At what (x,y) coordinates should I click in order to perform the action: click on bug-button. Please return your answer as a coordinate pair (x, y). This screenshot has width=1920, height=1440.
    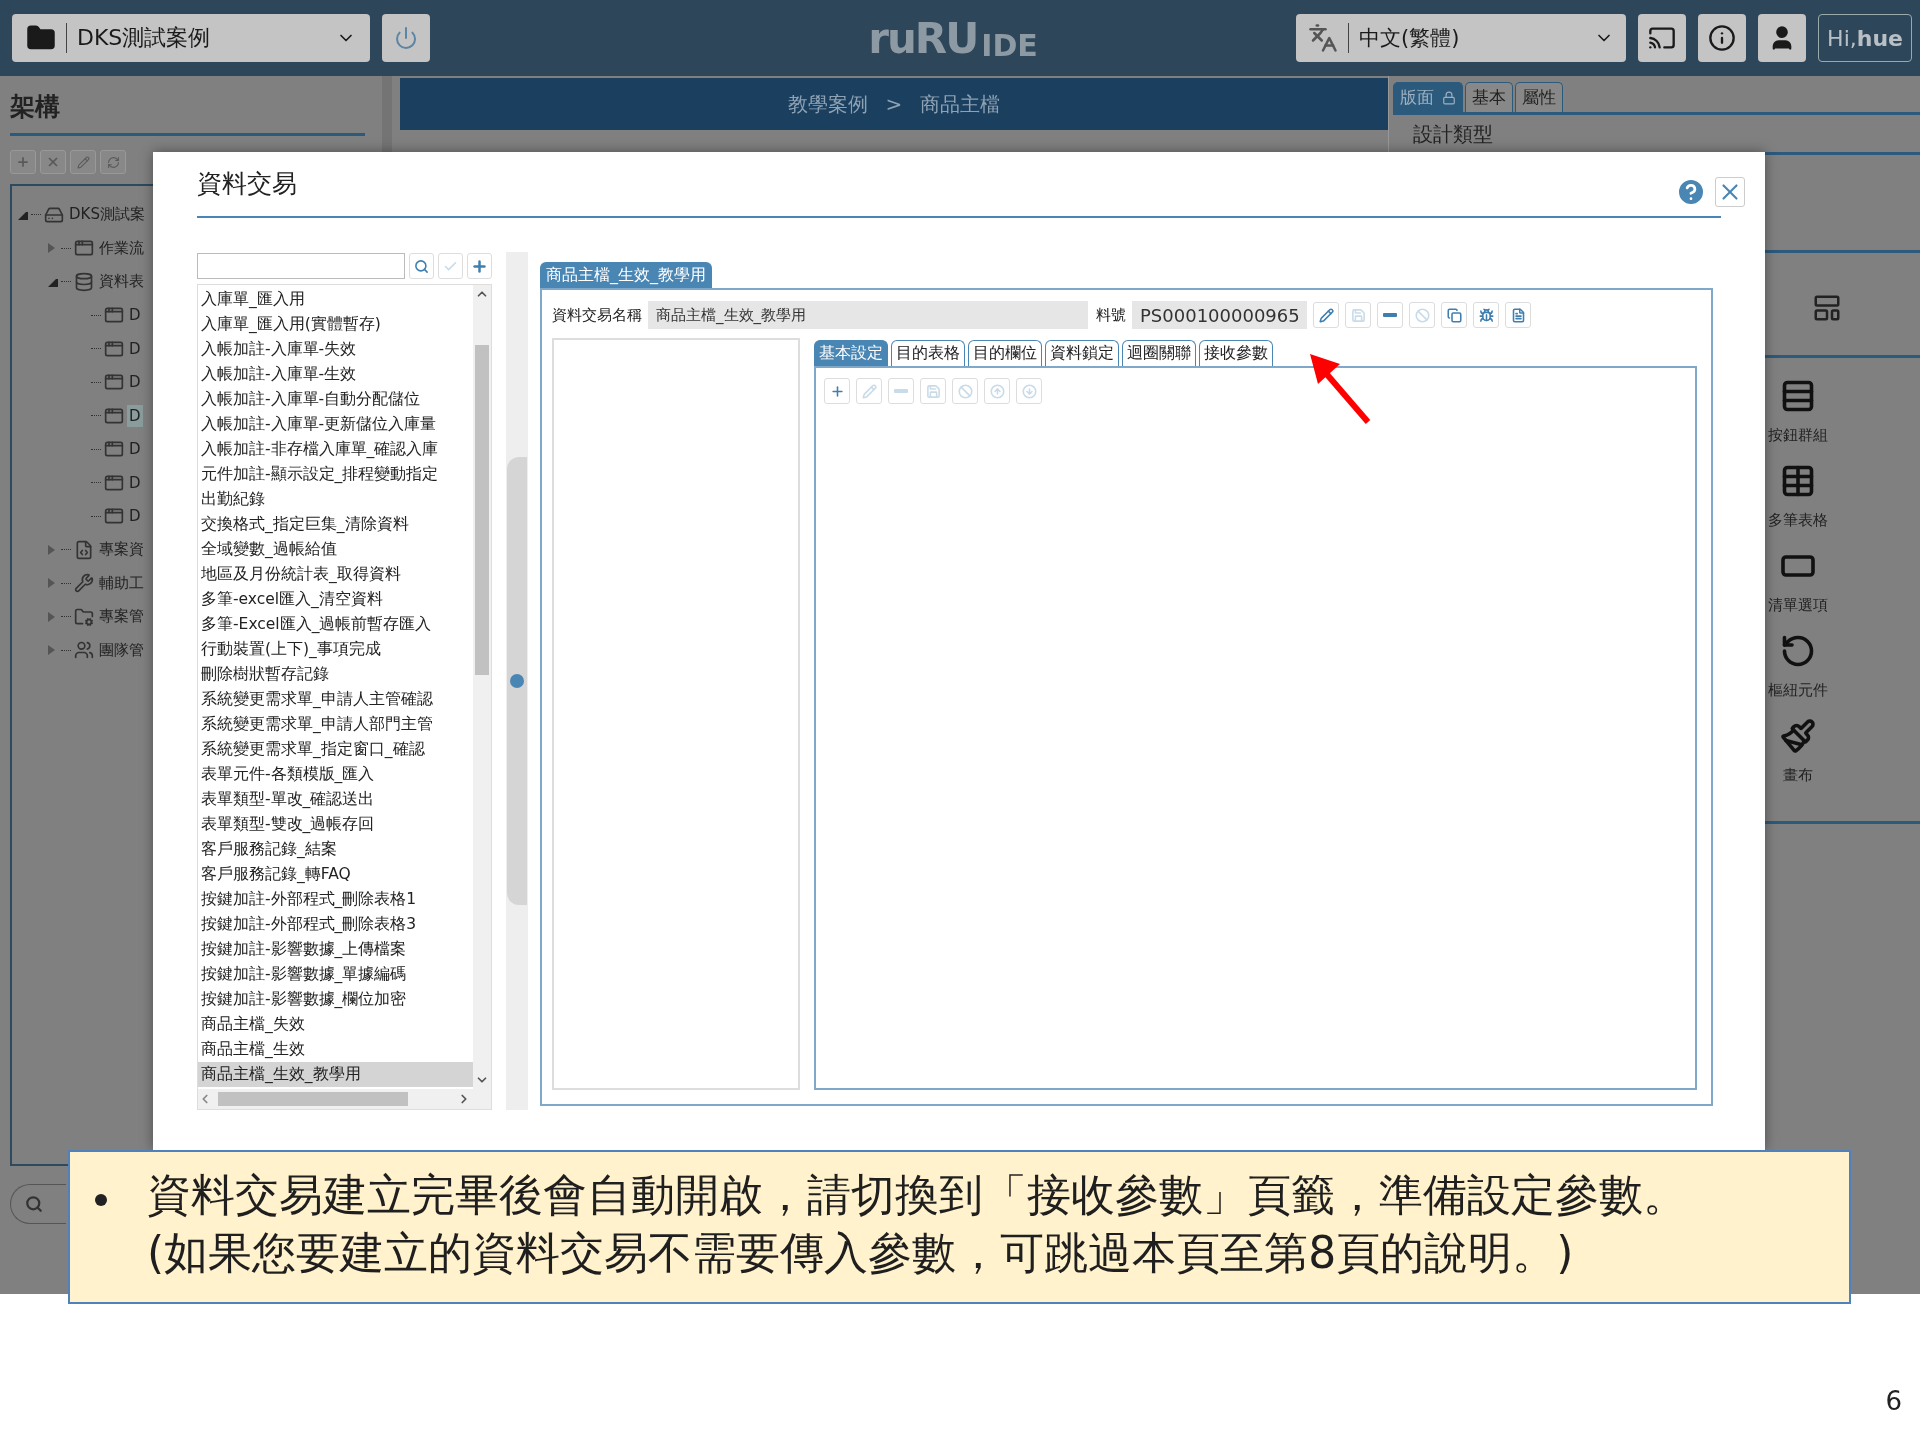
    Looking at the image, I should click on (1486, 315).